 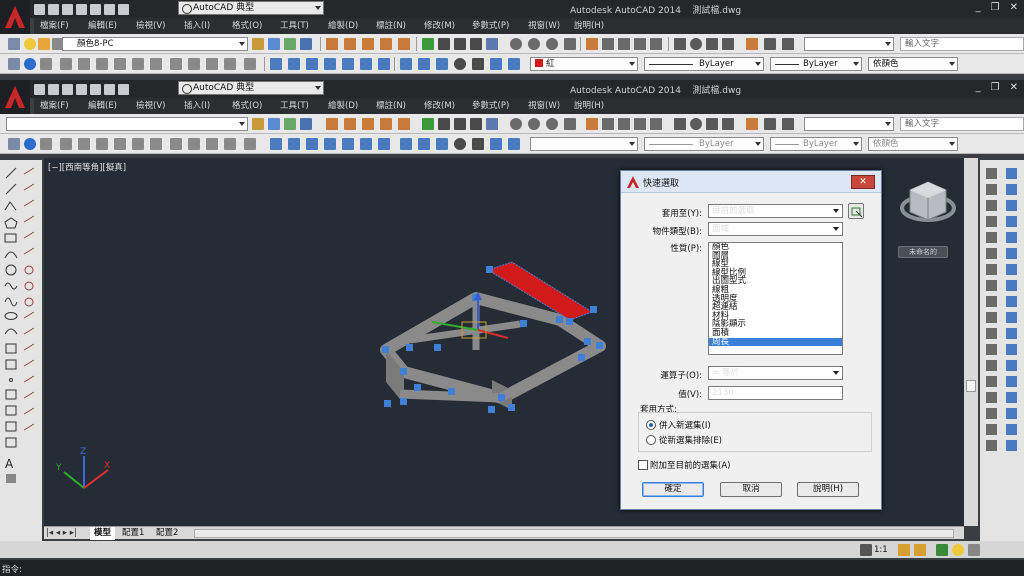 What do you see at coordinates (492, 44) in the screenshot?
I see `dim-space-icon` at bounding box center [492, 44].